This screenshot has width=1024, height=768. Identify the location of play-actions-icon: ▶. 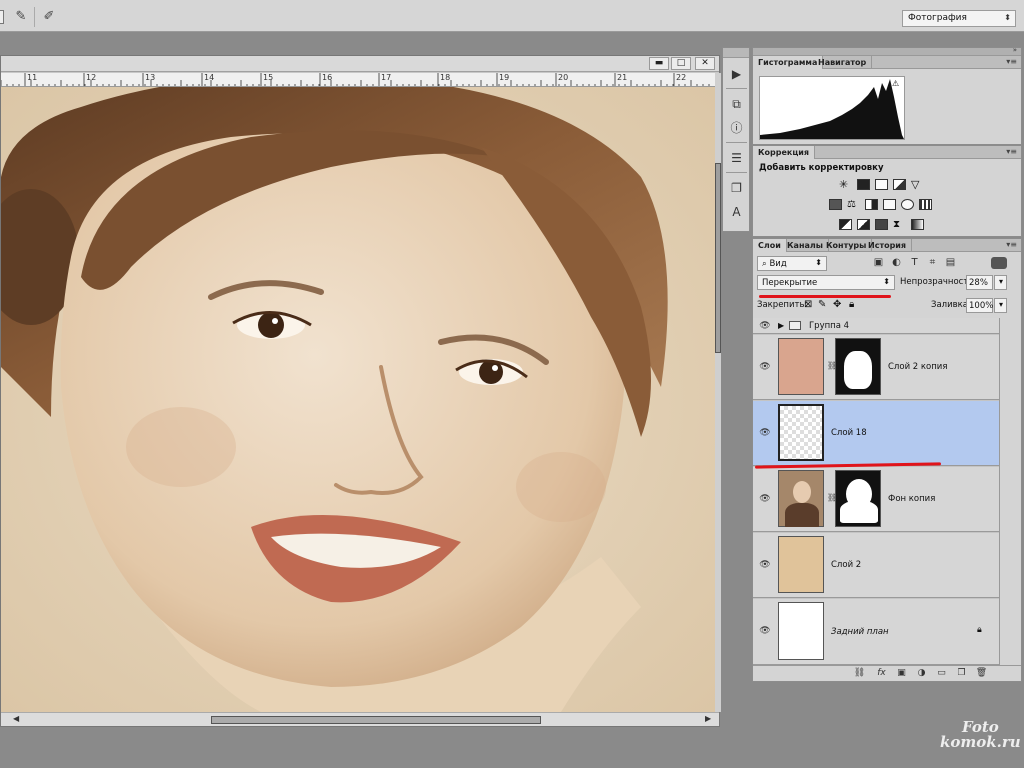
(736, 74).